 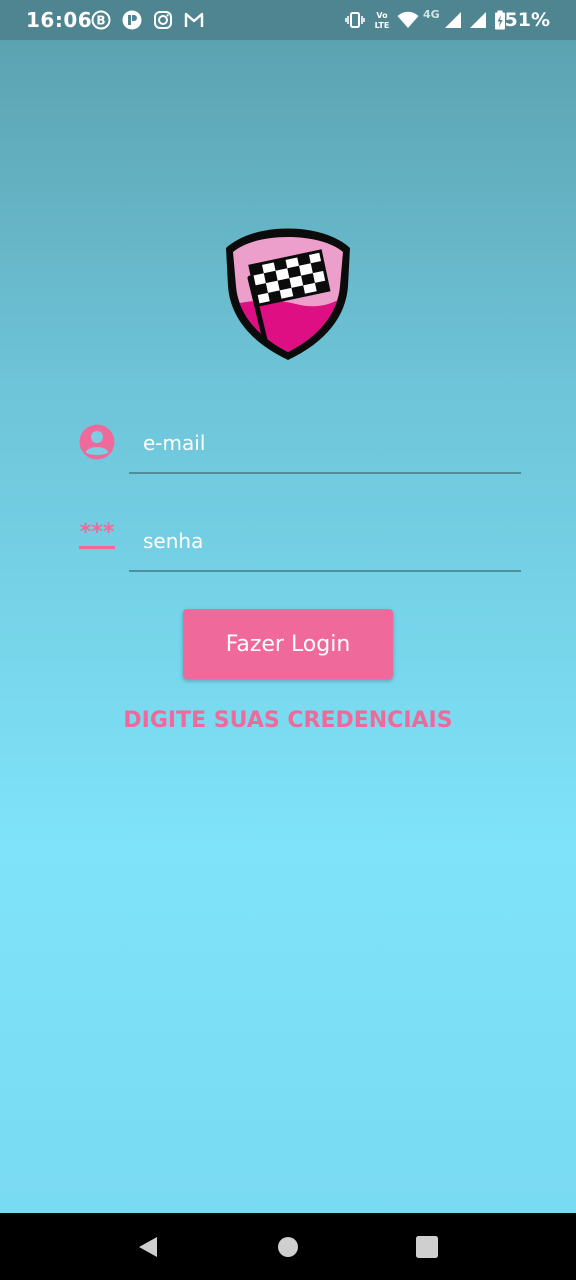 What do you see at coordinates (288, 294) in the screenshot?
I see `checkered-flag-shield-logo` at bounding box center [288, 294].